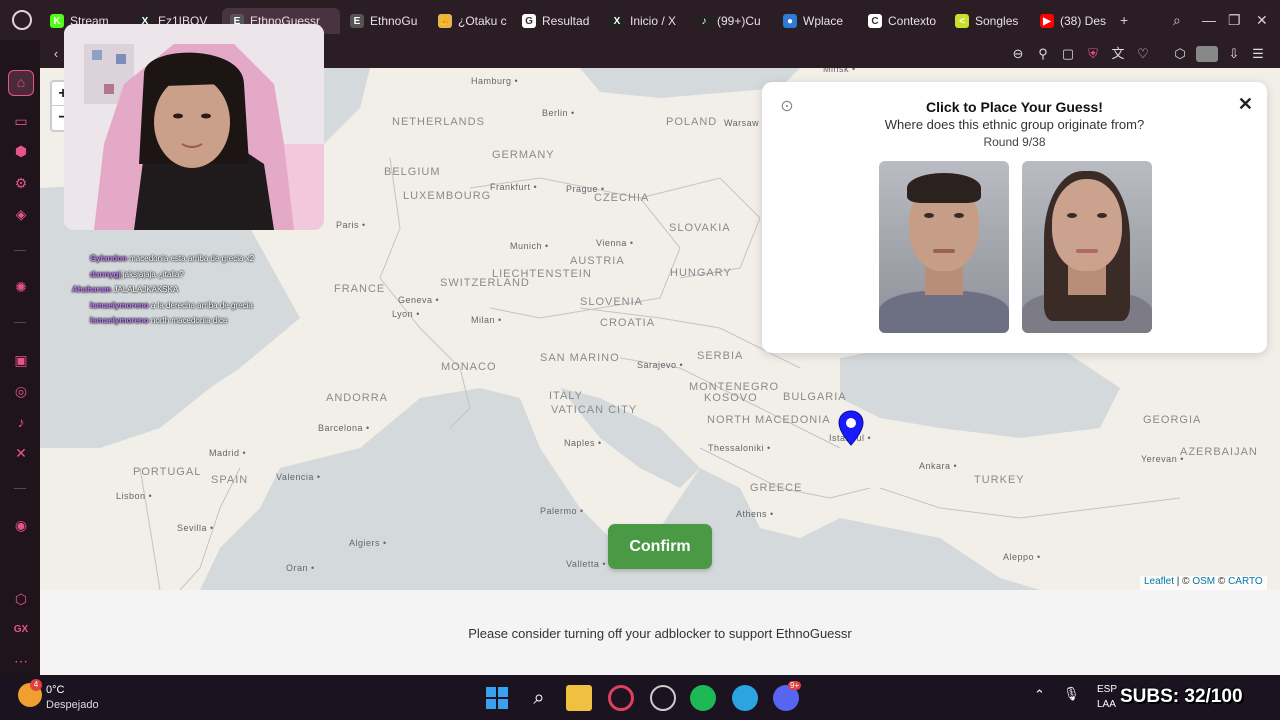 This screenshot has width=1280, height=720. What do you see at coordinates (650, 21) in the screenshot?
I see `browser-tab: X Inicio / X` at bounding box center [650, 21].